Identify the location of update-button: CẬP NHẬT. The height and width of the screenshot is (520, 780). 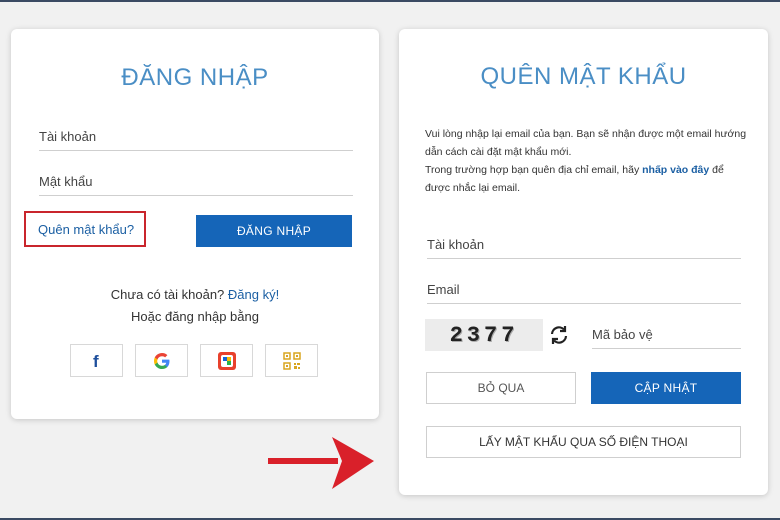
(666, 388).